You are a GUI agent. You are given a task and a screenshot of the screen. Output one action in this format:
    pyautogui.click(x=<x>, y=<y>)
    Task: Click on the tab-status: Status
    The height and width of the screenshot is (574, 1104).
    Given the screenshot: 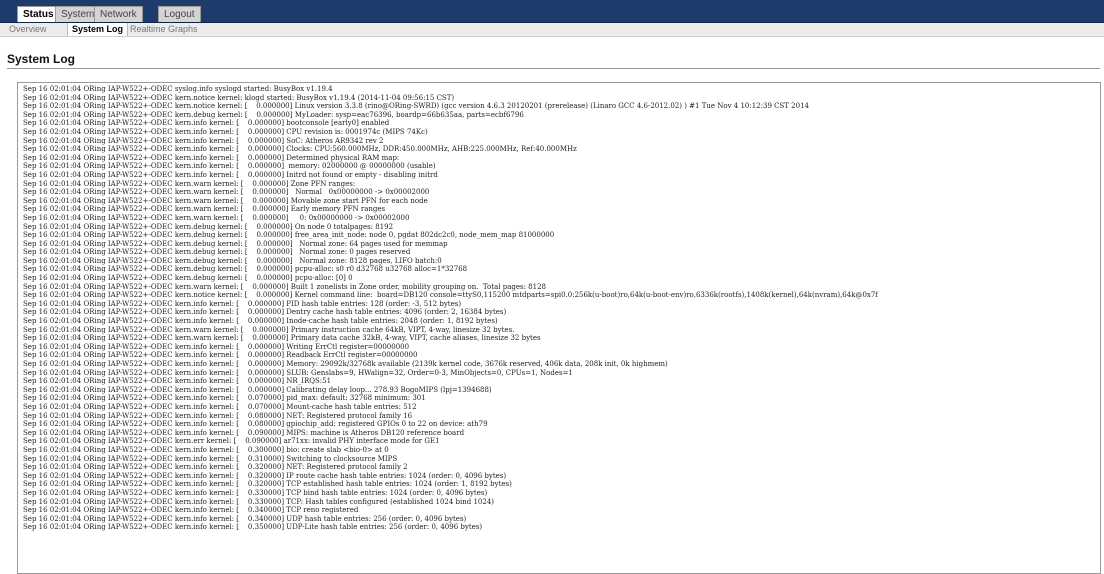 What is the action you would take?
    pyautogui.click(x=38, y=14)
    